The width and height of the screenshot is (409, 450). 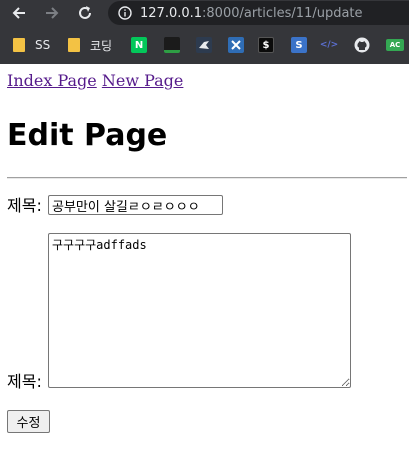 What do you see at coordinates (125, 13) in the screenshot?
I see `info-icon` at bounding box center [125, 13].